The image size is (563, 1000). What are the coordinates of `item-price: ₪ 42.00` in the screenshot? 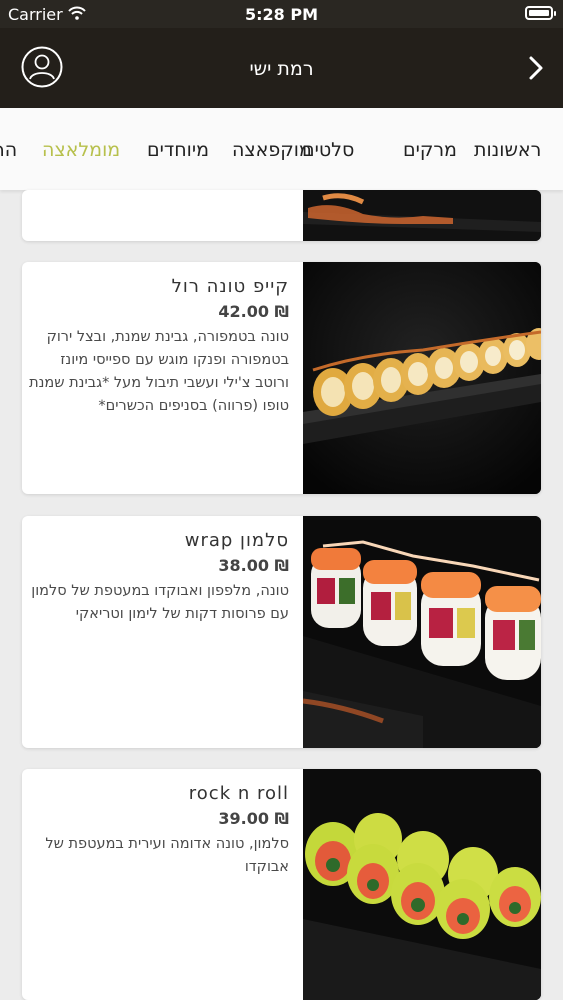 It's located at (253, 311).